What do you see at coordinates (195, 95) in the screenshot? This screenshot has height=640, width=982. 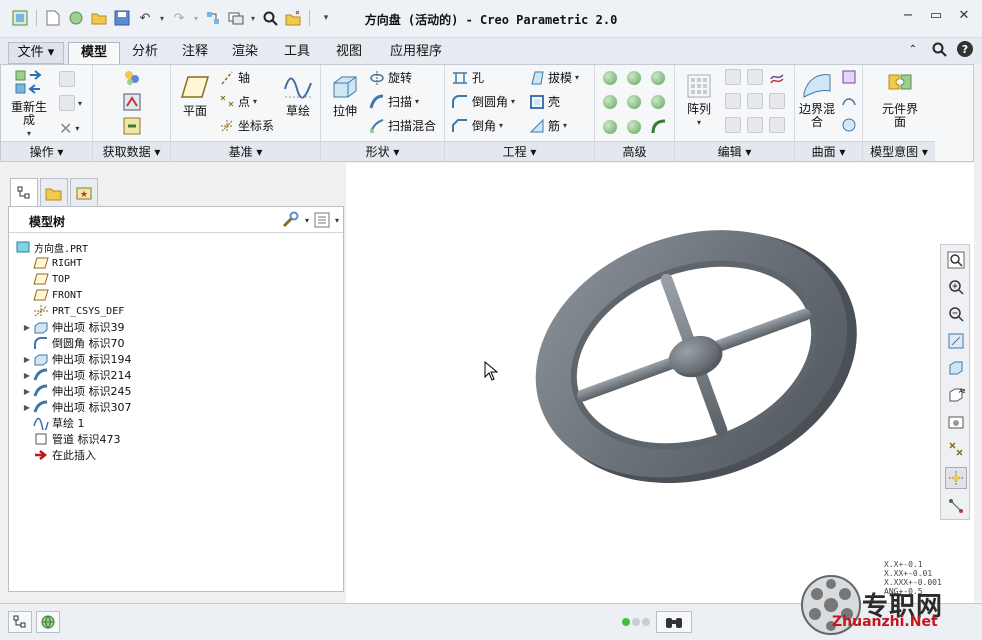 I see `plane-button: 平面` at bounding box center [195, 95].